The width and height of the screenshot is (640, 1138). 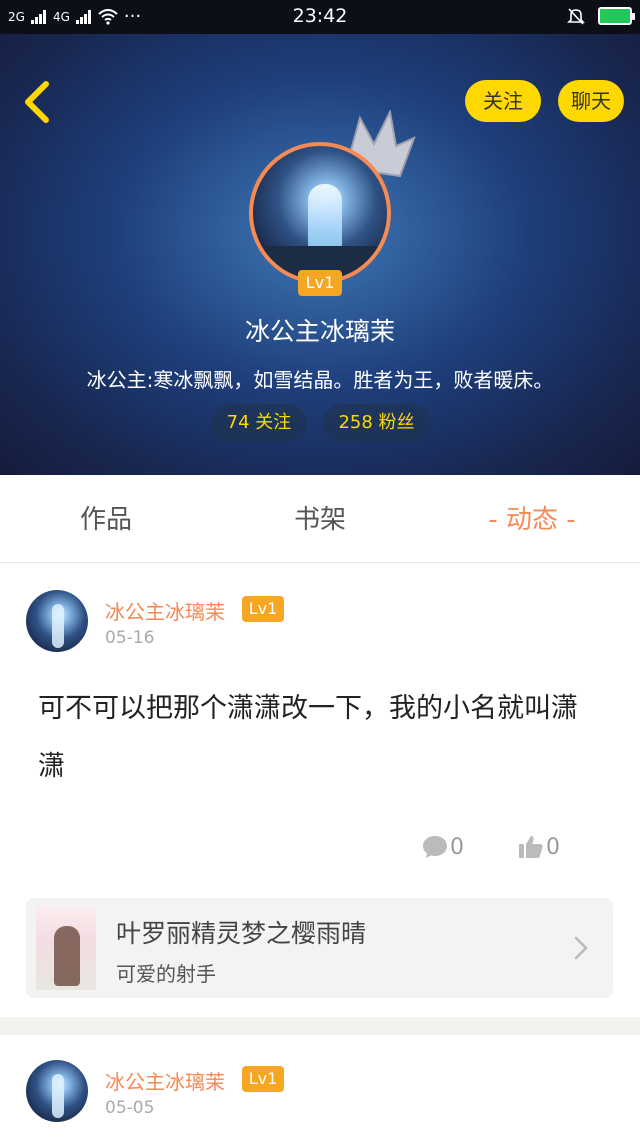 I want to click on profile-nickname: 冰公主冰璃茉, so click(x=319, y=331).